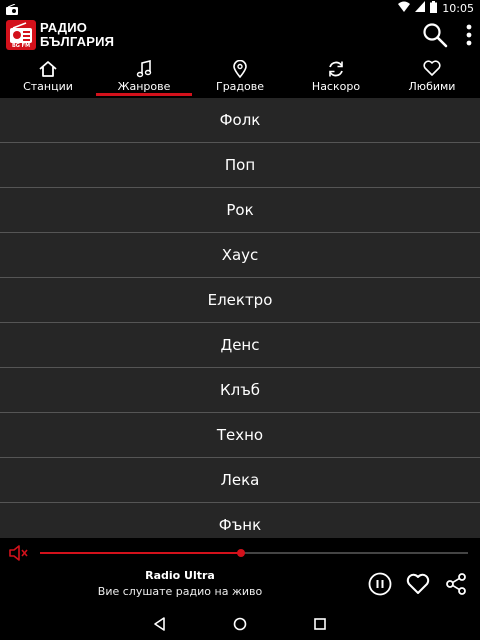 This screenshot has height=640, width=480. I want to click on seek-thumb, so click(241, 553).